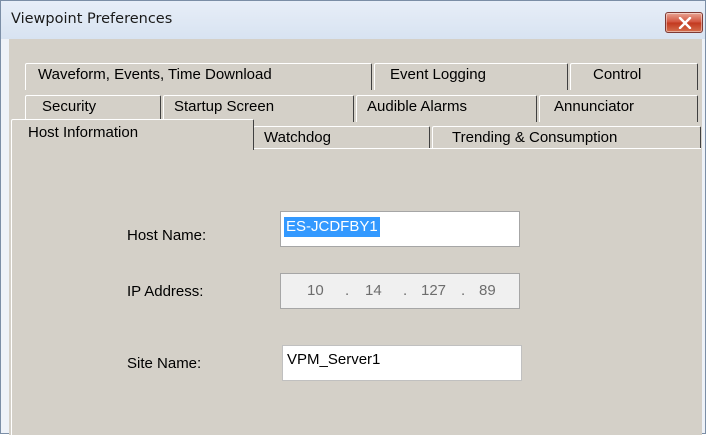 This screenshot has width=707, height=435. I want to click on close-icon, so click(685, 23).